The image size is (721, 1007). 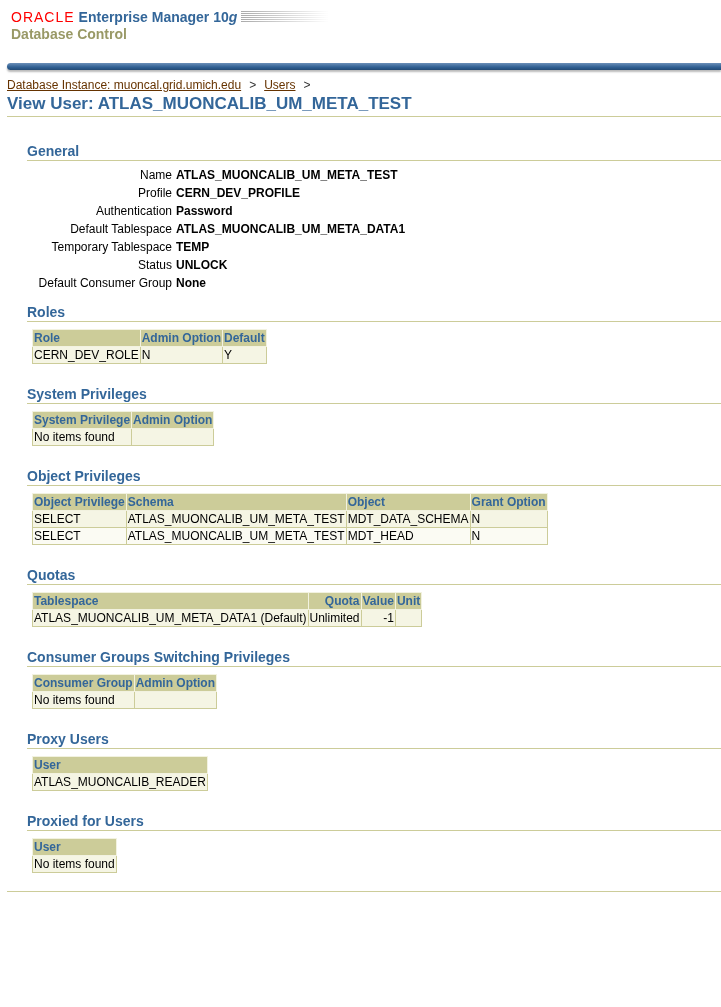 I want to click on field-value: None, so click(x=191, y=283).